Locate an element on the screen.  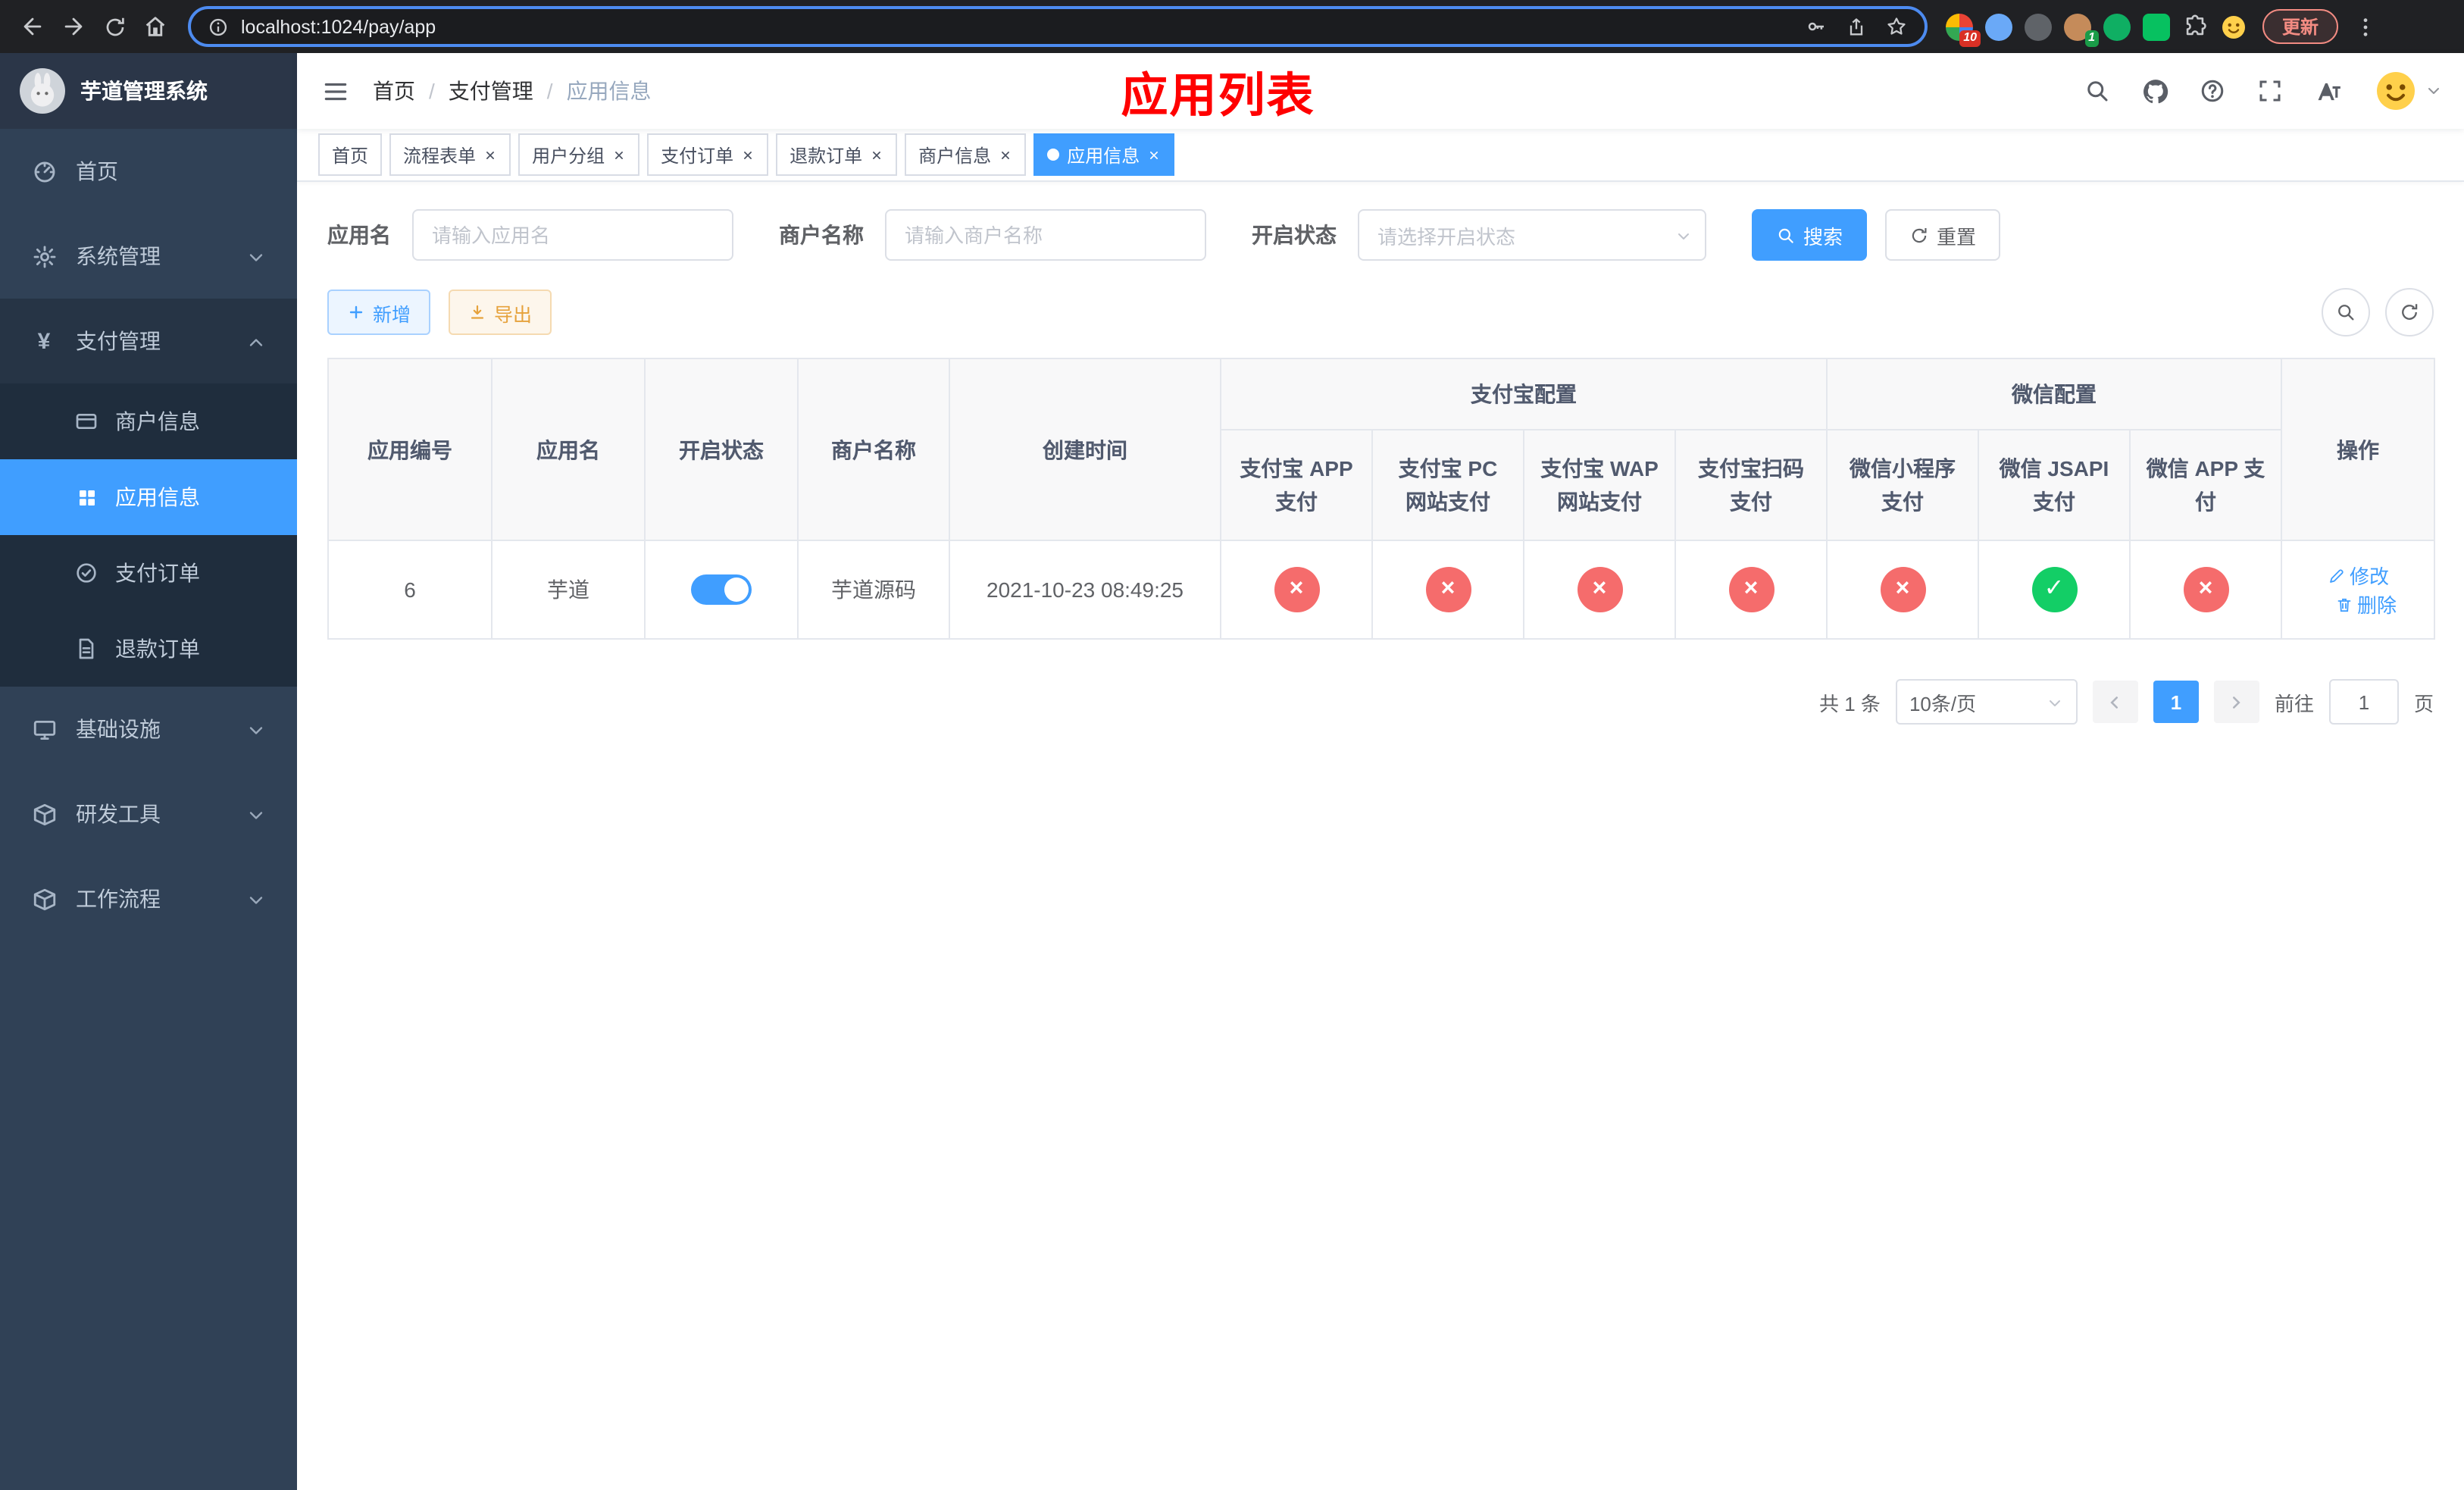
tab-home: 首页 is located at coordinates (350, 154).